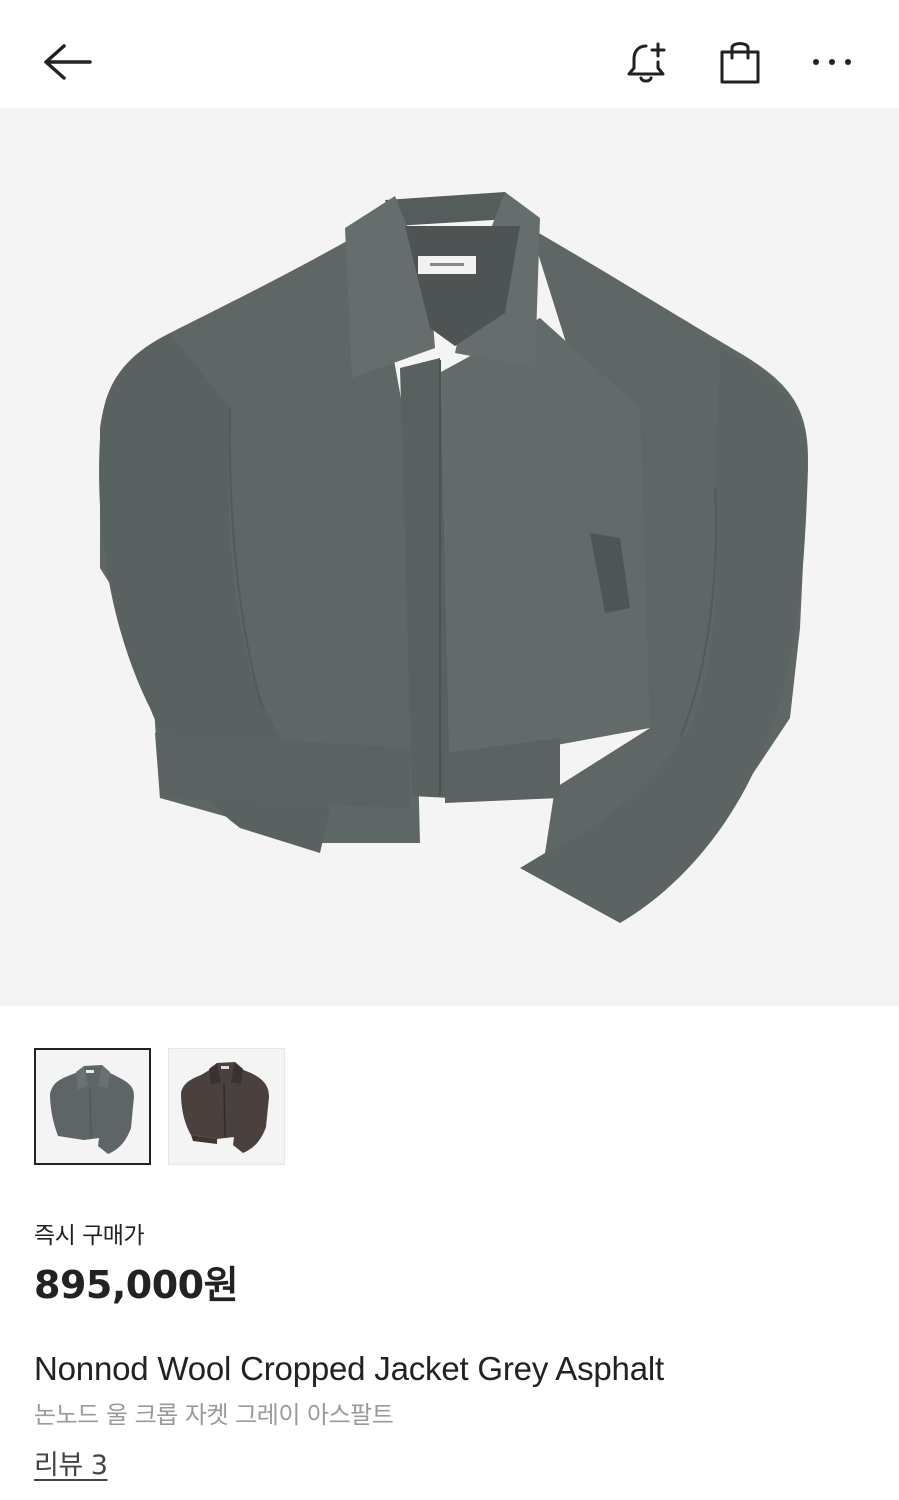 The image size is (899, 1500). I want to click on jacket-thumbnail-brown, so click(225, 1107).